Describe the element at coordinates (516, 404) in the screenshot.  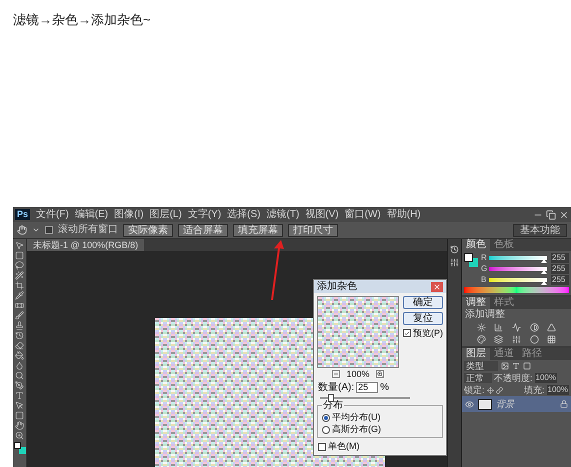
I see `layer-row: 背景` at that location.